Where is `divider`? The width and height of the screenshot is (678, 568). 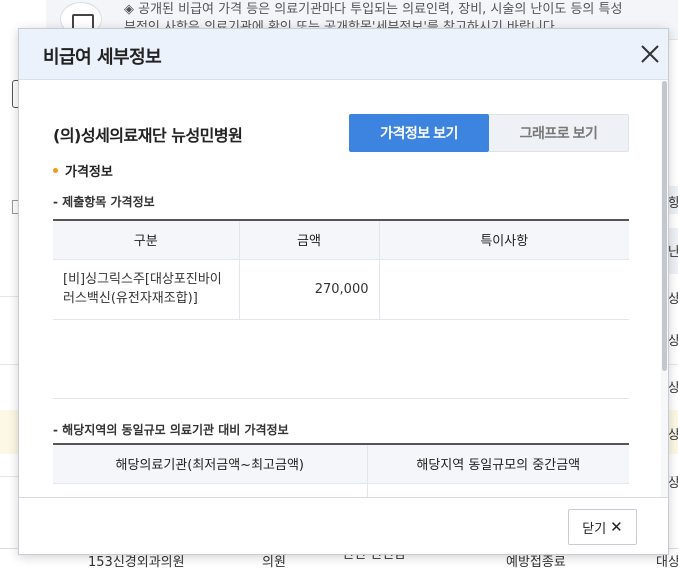
divider is located at coordinates (341, 398).